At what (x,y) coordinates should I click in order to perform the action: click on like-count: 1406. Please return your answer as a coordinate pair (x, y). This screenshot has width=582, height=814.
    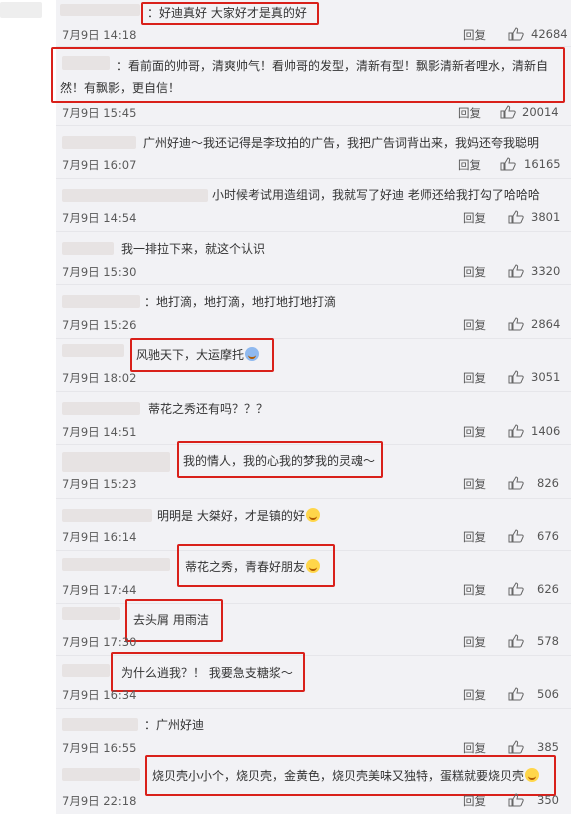
    Looking at the image, I should click on (546, 431).